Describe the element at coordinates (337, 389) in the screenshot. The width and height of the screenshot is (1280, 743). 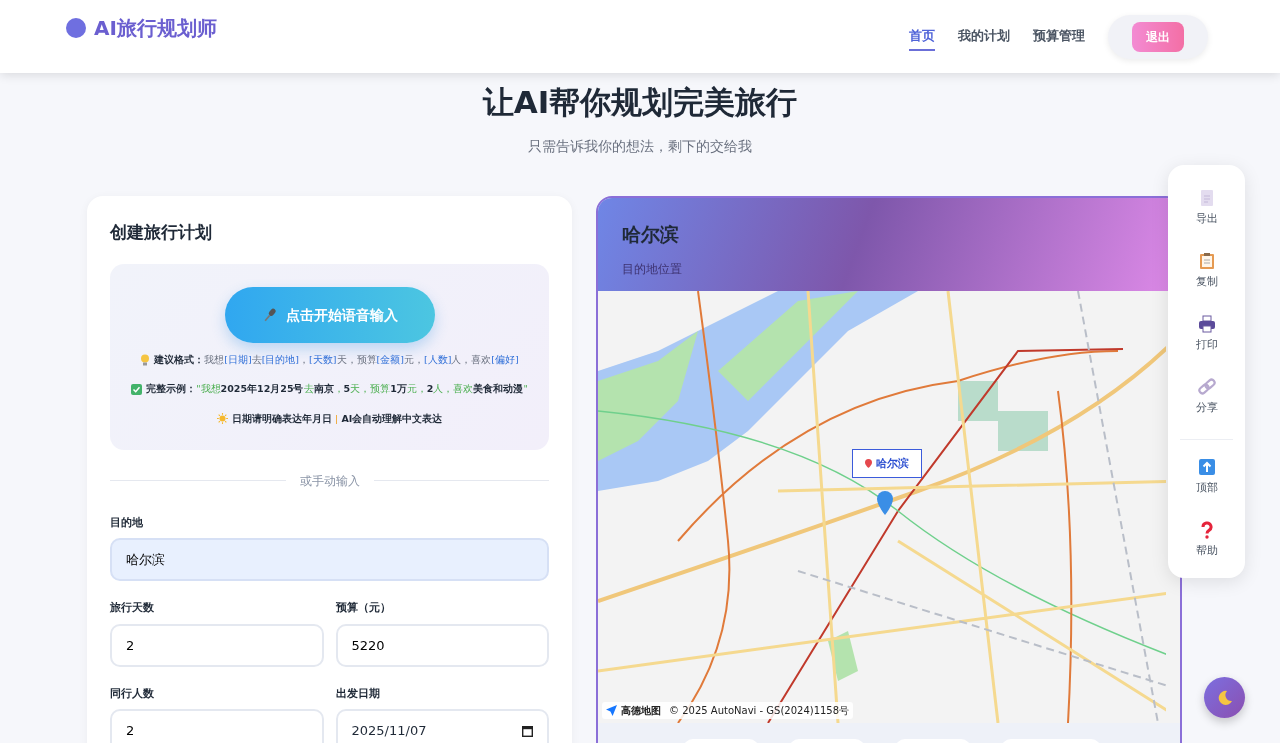
I see `hint-text: 完整示例："我想2025年12月25号去南京，5天，预算1万元，2人，喜欢美食和动漫"` at that location.